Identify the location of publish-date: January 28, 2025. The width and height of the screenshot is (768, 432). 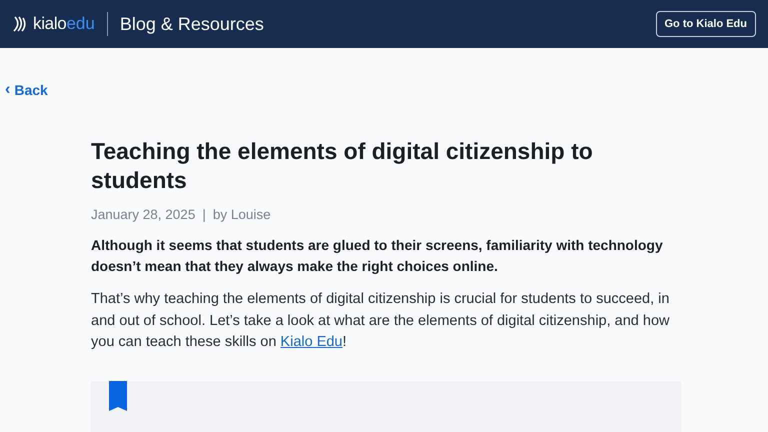
(143, 214).